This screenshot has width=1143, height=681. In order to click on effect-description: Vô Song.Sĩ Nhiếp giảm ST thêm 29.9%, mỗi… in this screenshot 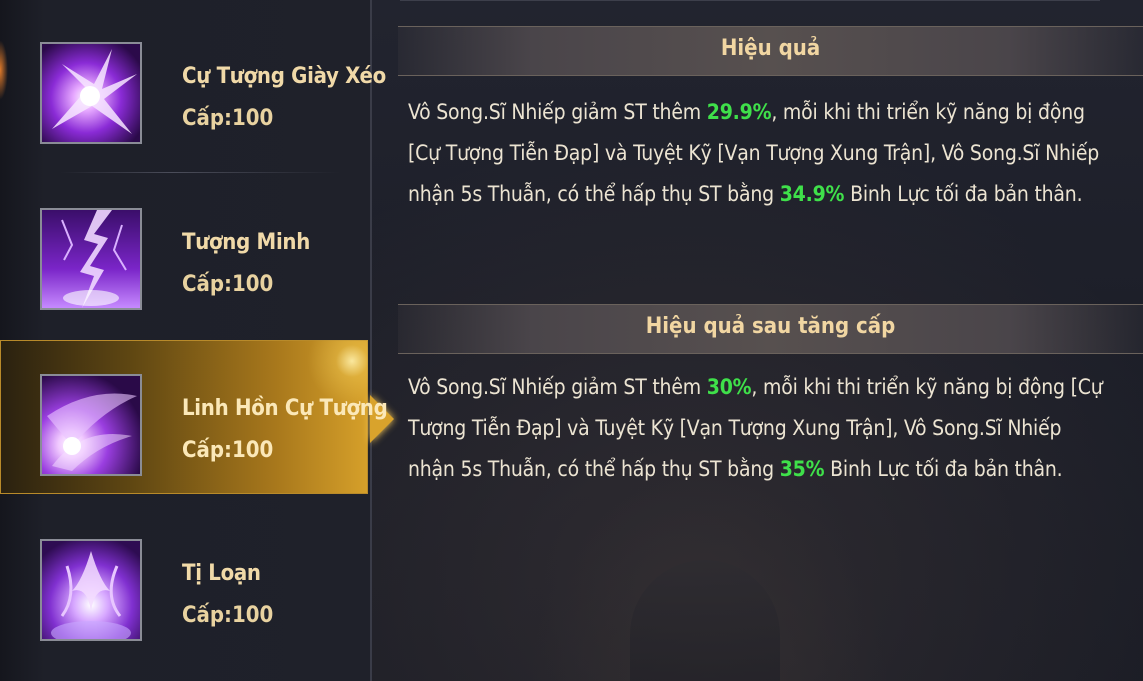, I will do `click(758, 153)`.